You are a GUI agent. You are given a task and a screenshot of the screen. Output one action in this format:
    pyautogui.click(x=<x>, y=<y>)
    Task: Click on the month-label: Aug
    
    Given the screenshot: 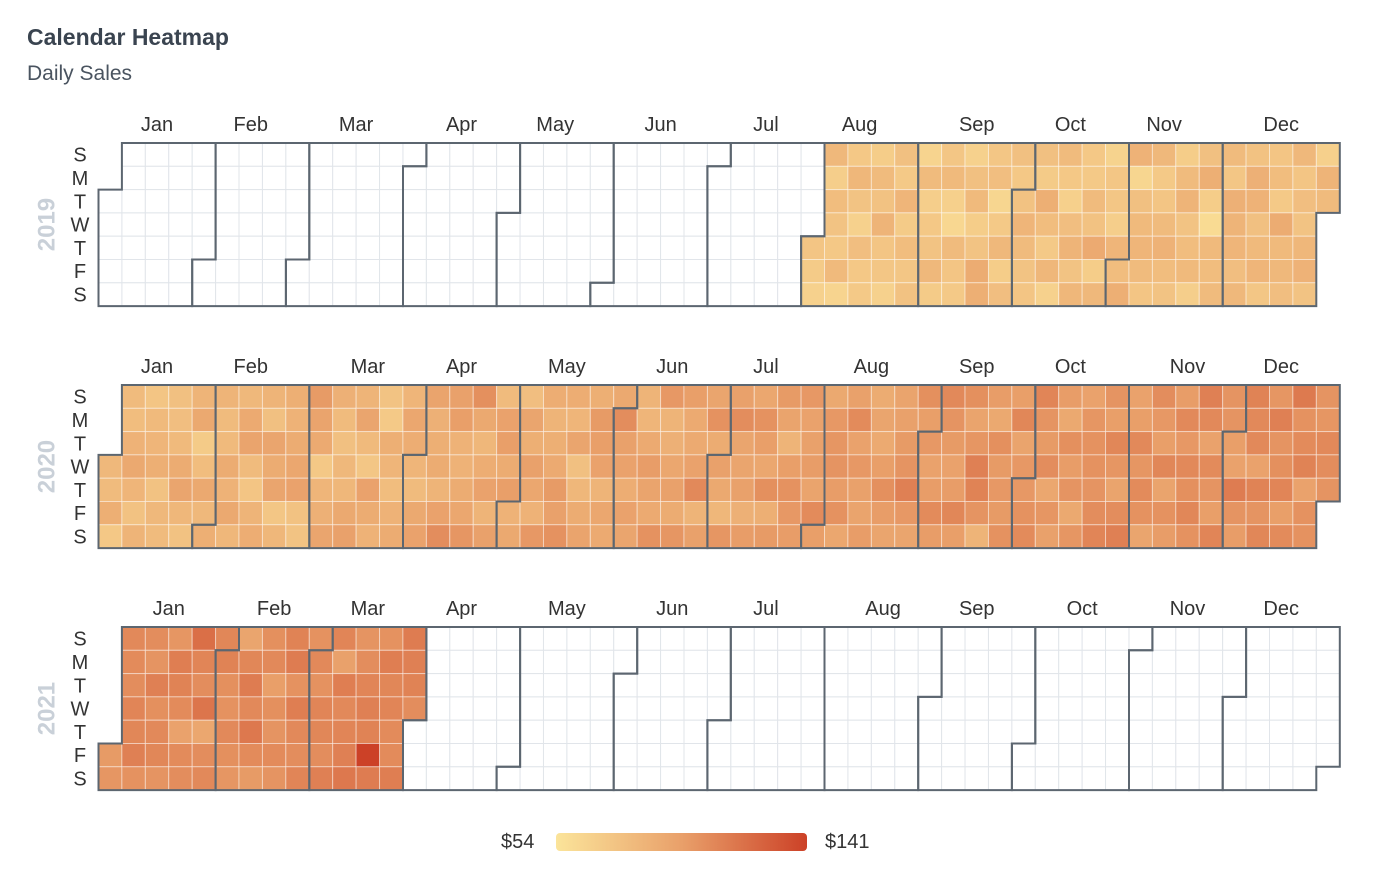 What is the action you would take?
    pyautogui.click(x=872, y=367)
    